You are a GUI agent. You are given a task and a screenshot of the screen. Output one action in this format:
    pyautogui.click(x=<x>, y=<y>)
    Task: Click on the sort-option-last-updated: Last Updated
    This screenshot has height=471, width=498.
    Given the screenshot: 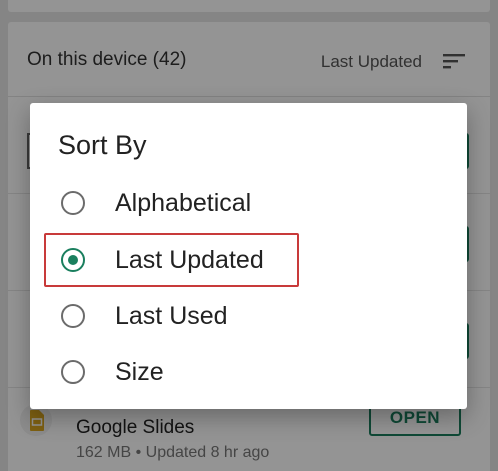 What is the action you would take?
    pyautogui.click(x=248, y=260)
    